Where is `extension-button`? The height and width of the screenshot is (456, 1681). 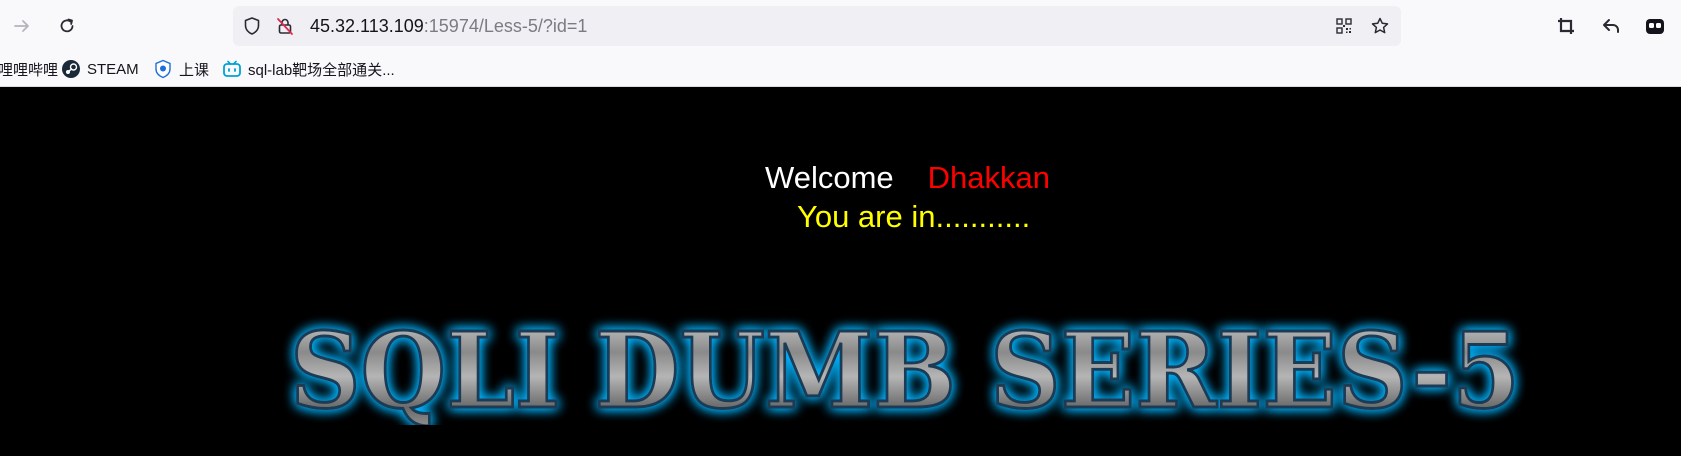 extension-button is located at coordinates (1655, 26).